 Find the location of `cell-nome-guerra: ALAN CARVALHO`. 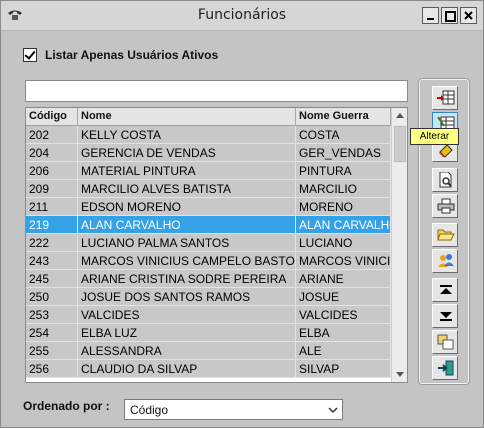

cell-nome-guerra: ALAN CARVALHO is located at coordinates (343, 225).